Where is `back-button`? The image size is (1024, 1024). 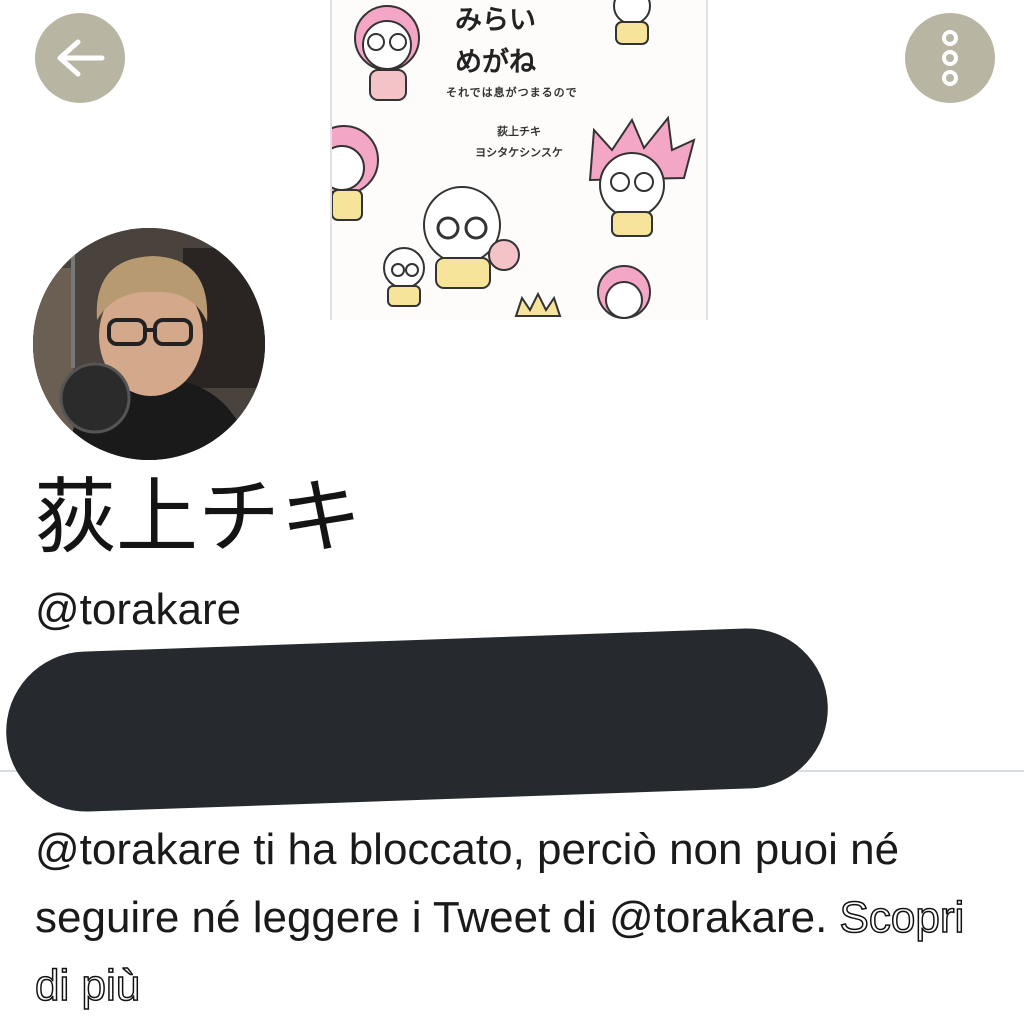 back-button is located at coordinates (80, 58).